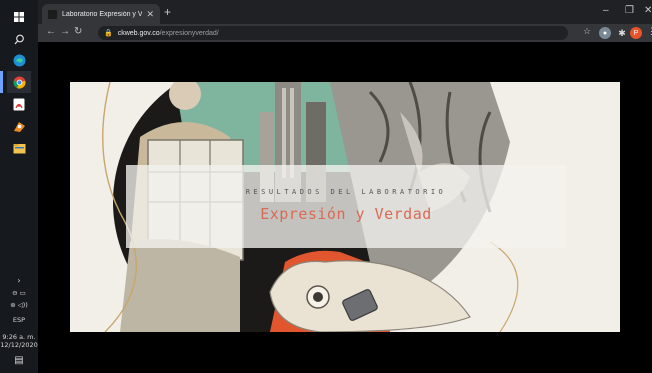 The width and height of the screenshot is (652, 373). What do you see at coordinates (19, 82) in the screenshot?
I see `chrome-icon` at bounding box center [19, 82].